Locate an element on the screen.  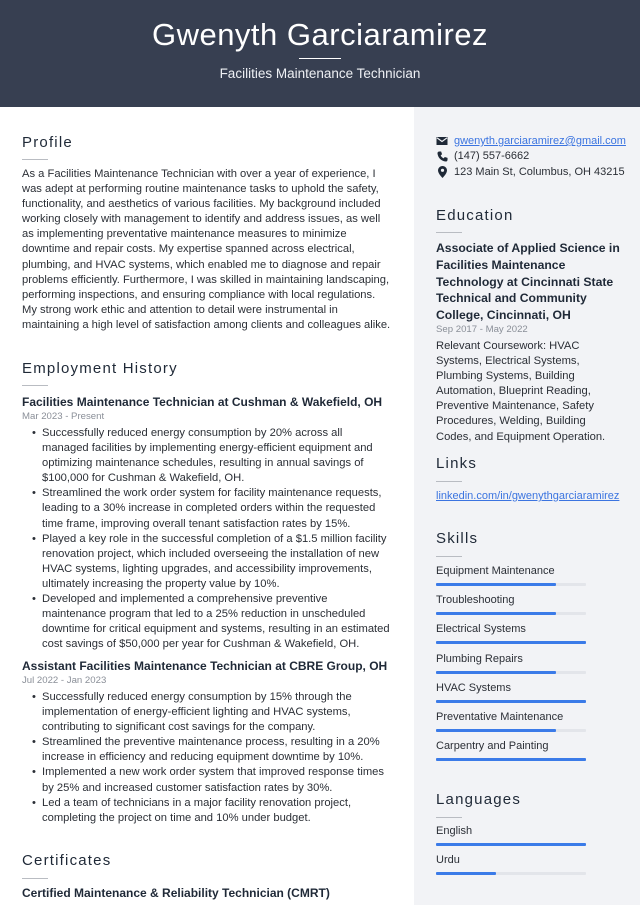
envelope-icon is located at coordinates (442, 141).